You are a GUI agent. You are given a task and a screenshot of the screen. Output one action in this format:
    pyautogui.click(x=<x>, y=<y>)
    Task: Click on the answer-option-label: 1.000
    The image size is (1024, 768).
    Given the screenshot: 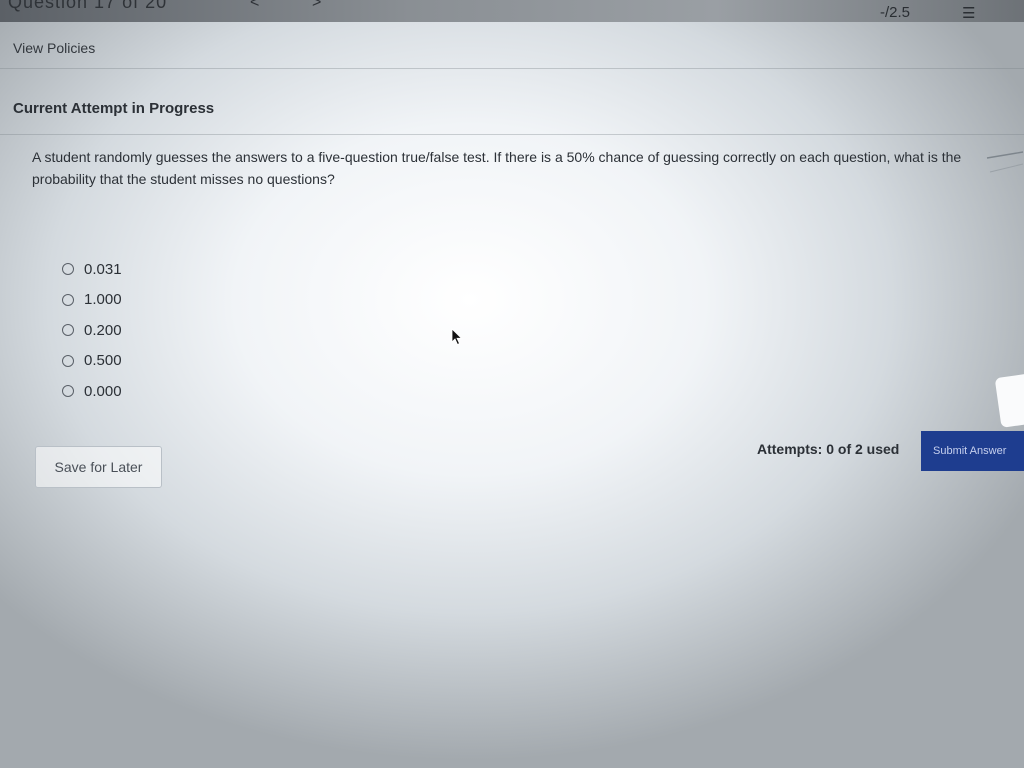 What is the action you would take?
    pyautogui.click(x=103, y=300)
    